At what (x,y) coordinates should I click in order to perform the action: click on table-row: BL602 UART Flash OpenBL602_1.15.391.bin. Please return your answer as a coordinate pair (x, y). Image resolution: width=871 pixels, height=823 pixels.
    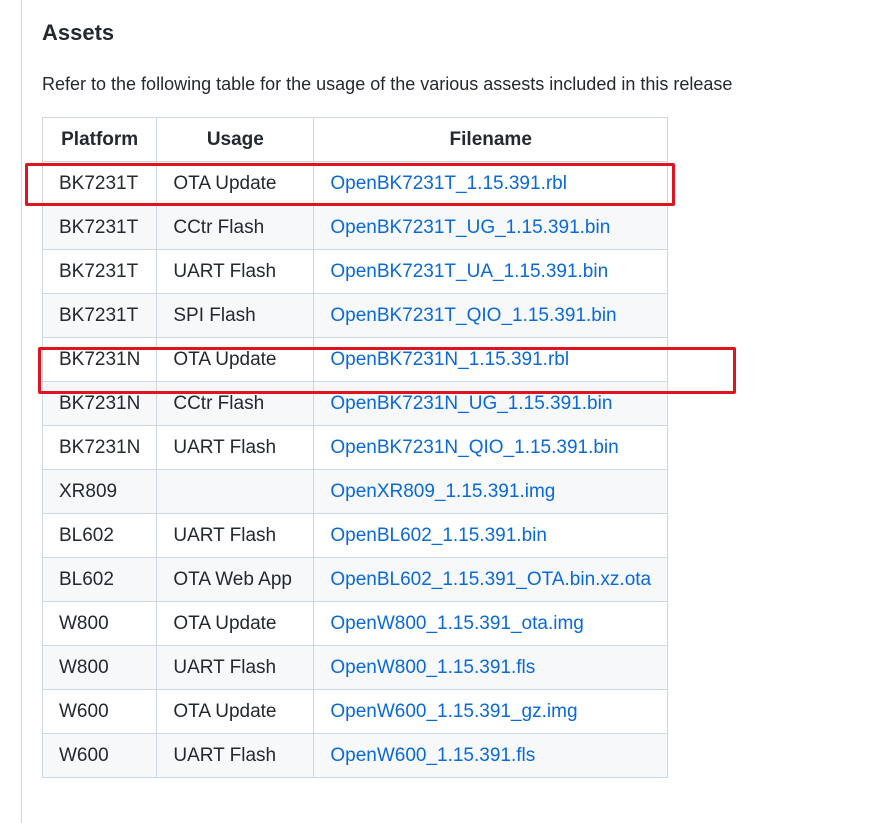
    Looking at the image, I should click on (355, 535).